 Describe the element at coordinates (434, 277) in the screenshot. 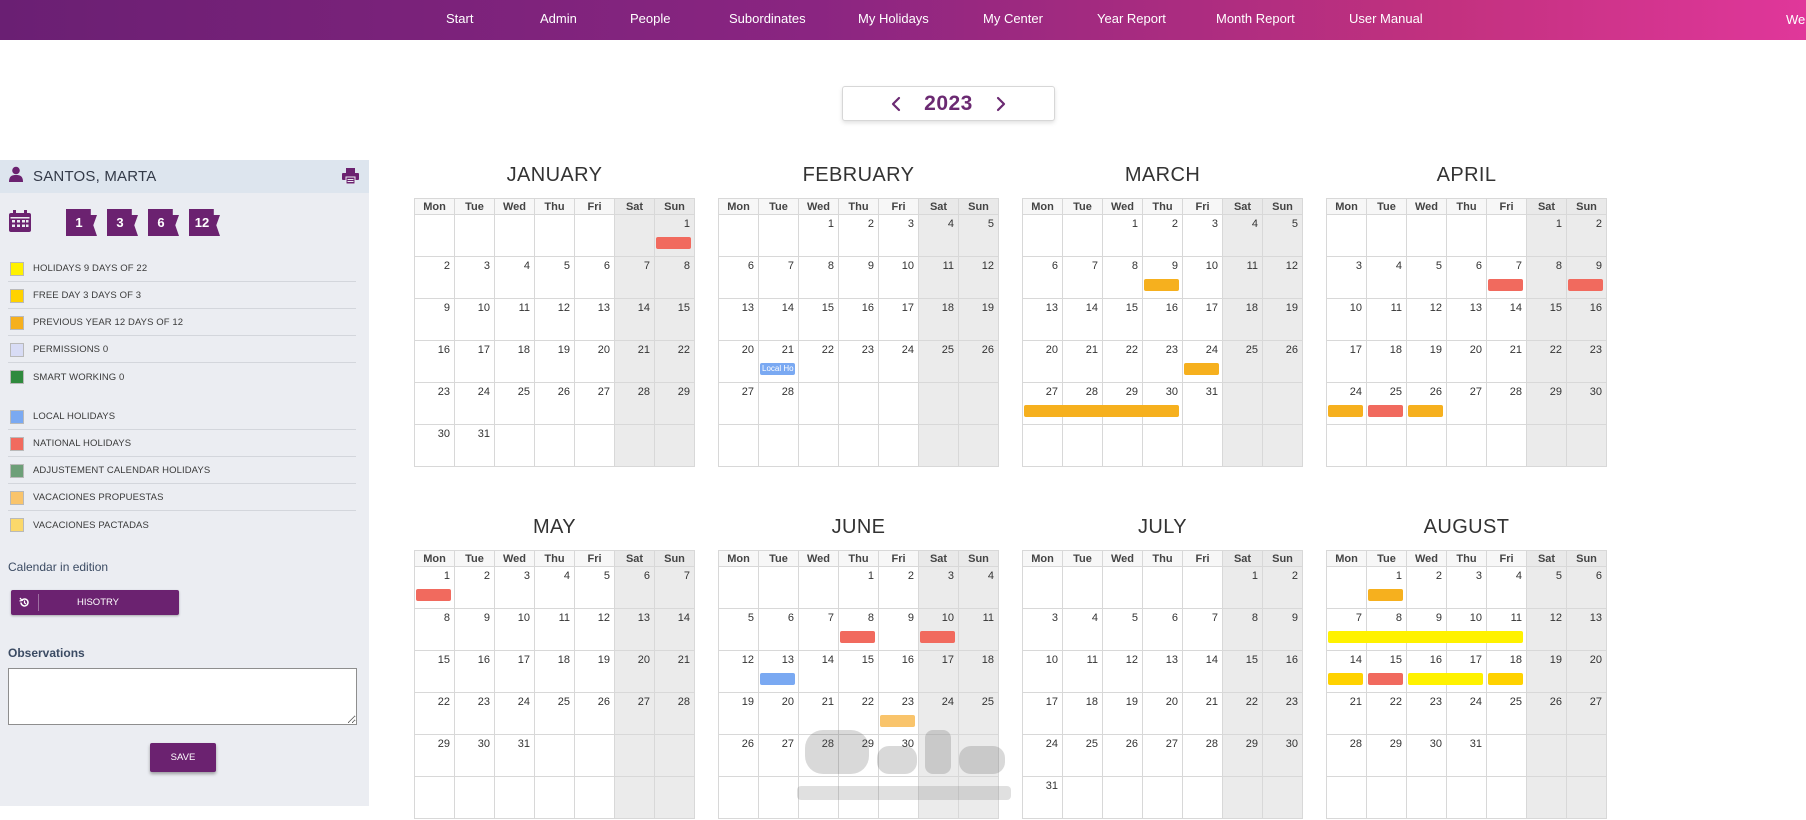

I see `day-cell: 2` at that location.